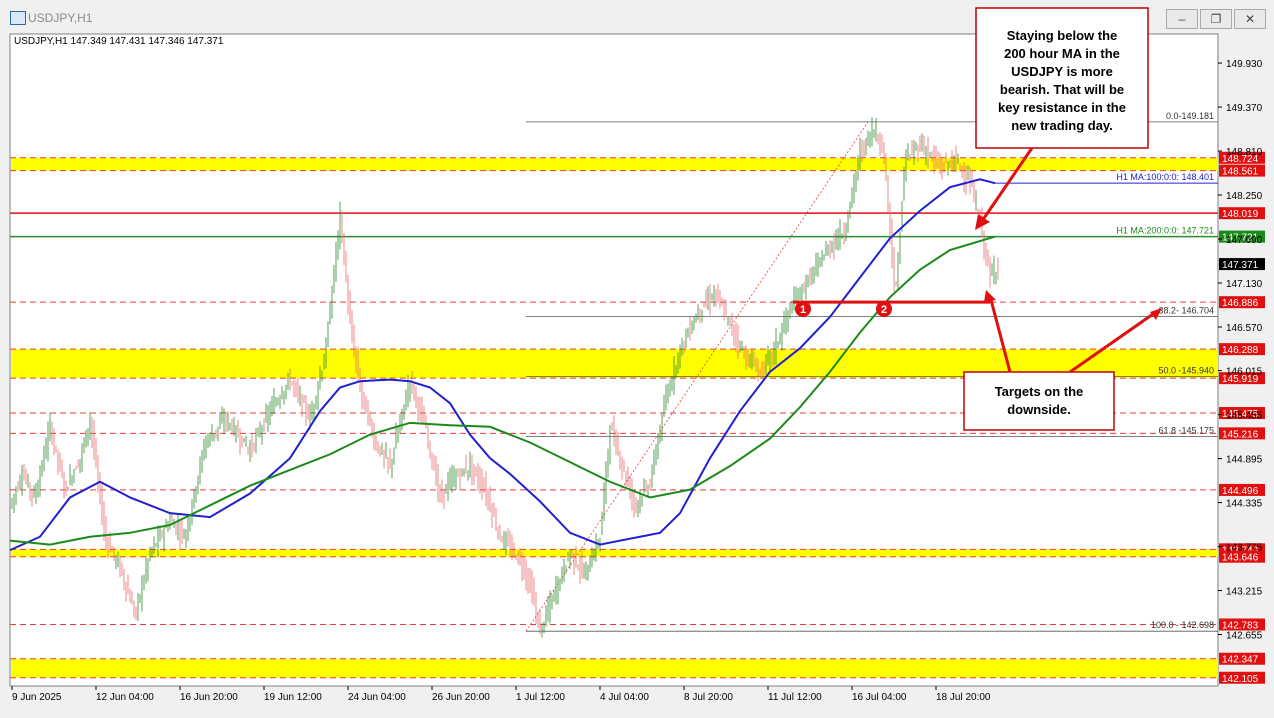 The height and width of the screenshot is (718, 1274). What do you see at coordinates (1062, 107) in the screenshot?
I see `callout-text-line: key resistance in the` at bounding box center [1062, 107].